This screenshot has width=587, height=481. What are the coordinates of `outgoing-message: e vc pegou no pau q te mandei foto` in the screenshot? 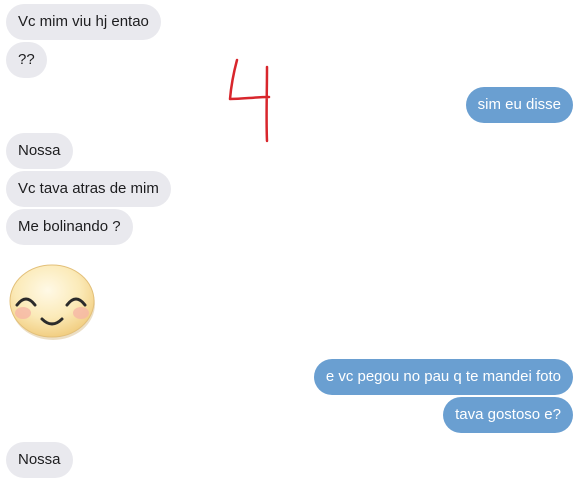 It's located at (443, 377).